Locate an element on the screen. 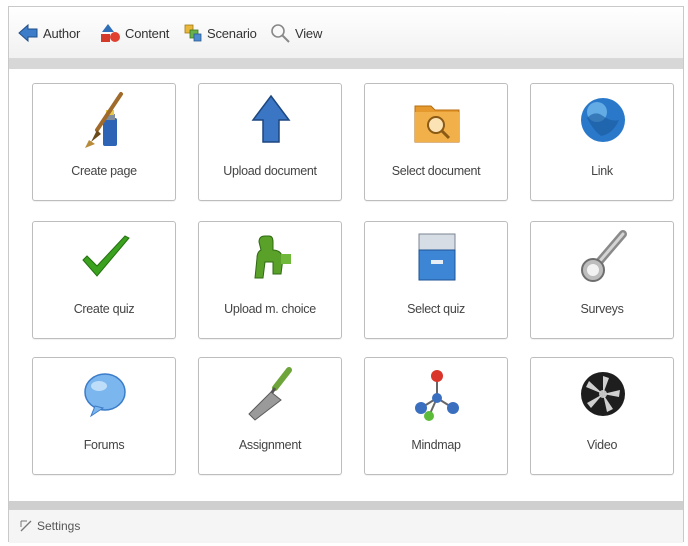  drawer-icon is located at coordinates (437, 257).